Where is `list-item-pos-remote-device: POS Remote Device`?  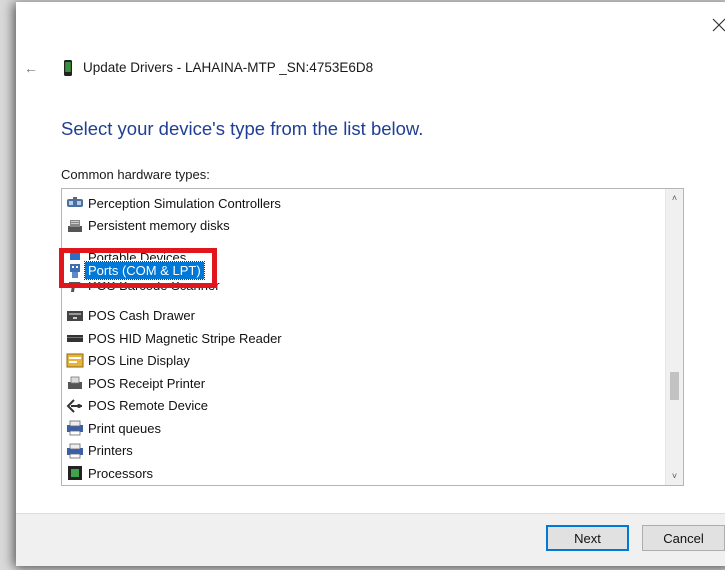 list-item-pos-remote-device: POS Remote Device is located at coordinates (364, 406).